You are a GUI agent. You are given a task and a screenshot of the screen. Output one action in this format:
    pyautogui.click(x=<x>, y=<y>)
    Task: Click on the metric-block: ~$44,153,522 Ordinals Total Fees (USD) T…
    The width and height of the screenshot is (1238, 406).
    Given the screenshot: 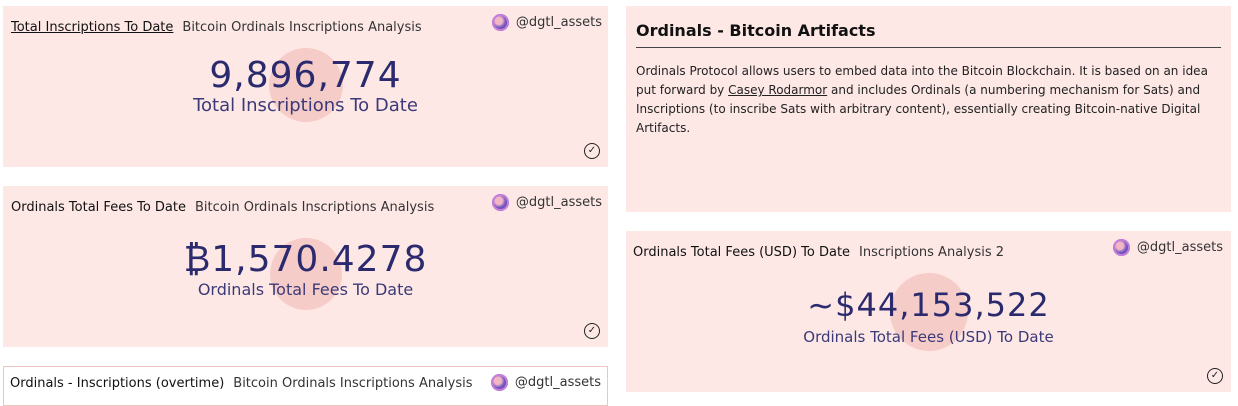 What is the action you would take?
    pyautogui.click(x=928, y=312)
    